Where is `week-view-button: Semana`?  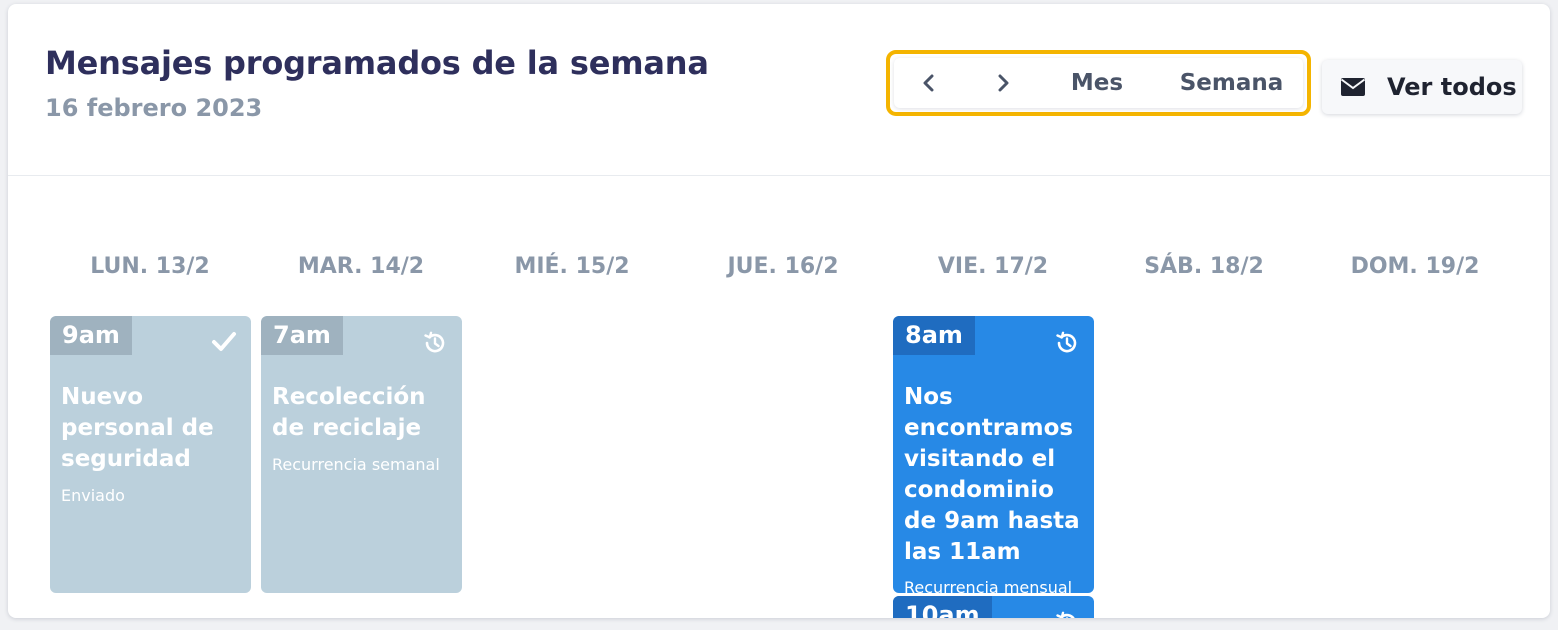
week-view-button: Semana is located at coordinates (1231, 83).